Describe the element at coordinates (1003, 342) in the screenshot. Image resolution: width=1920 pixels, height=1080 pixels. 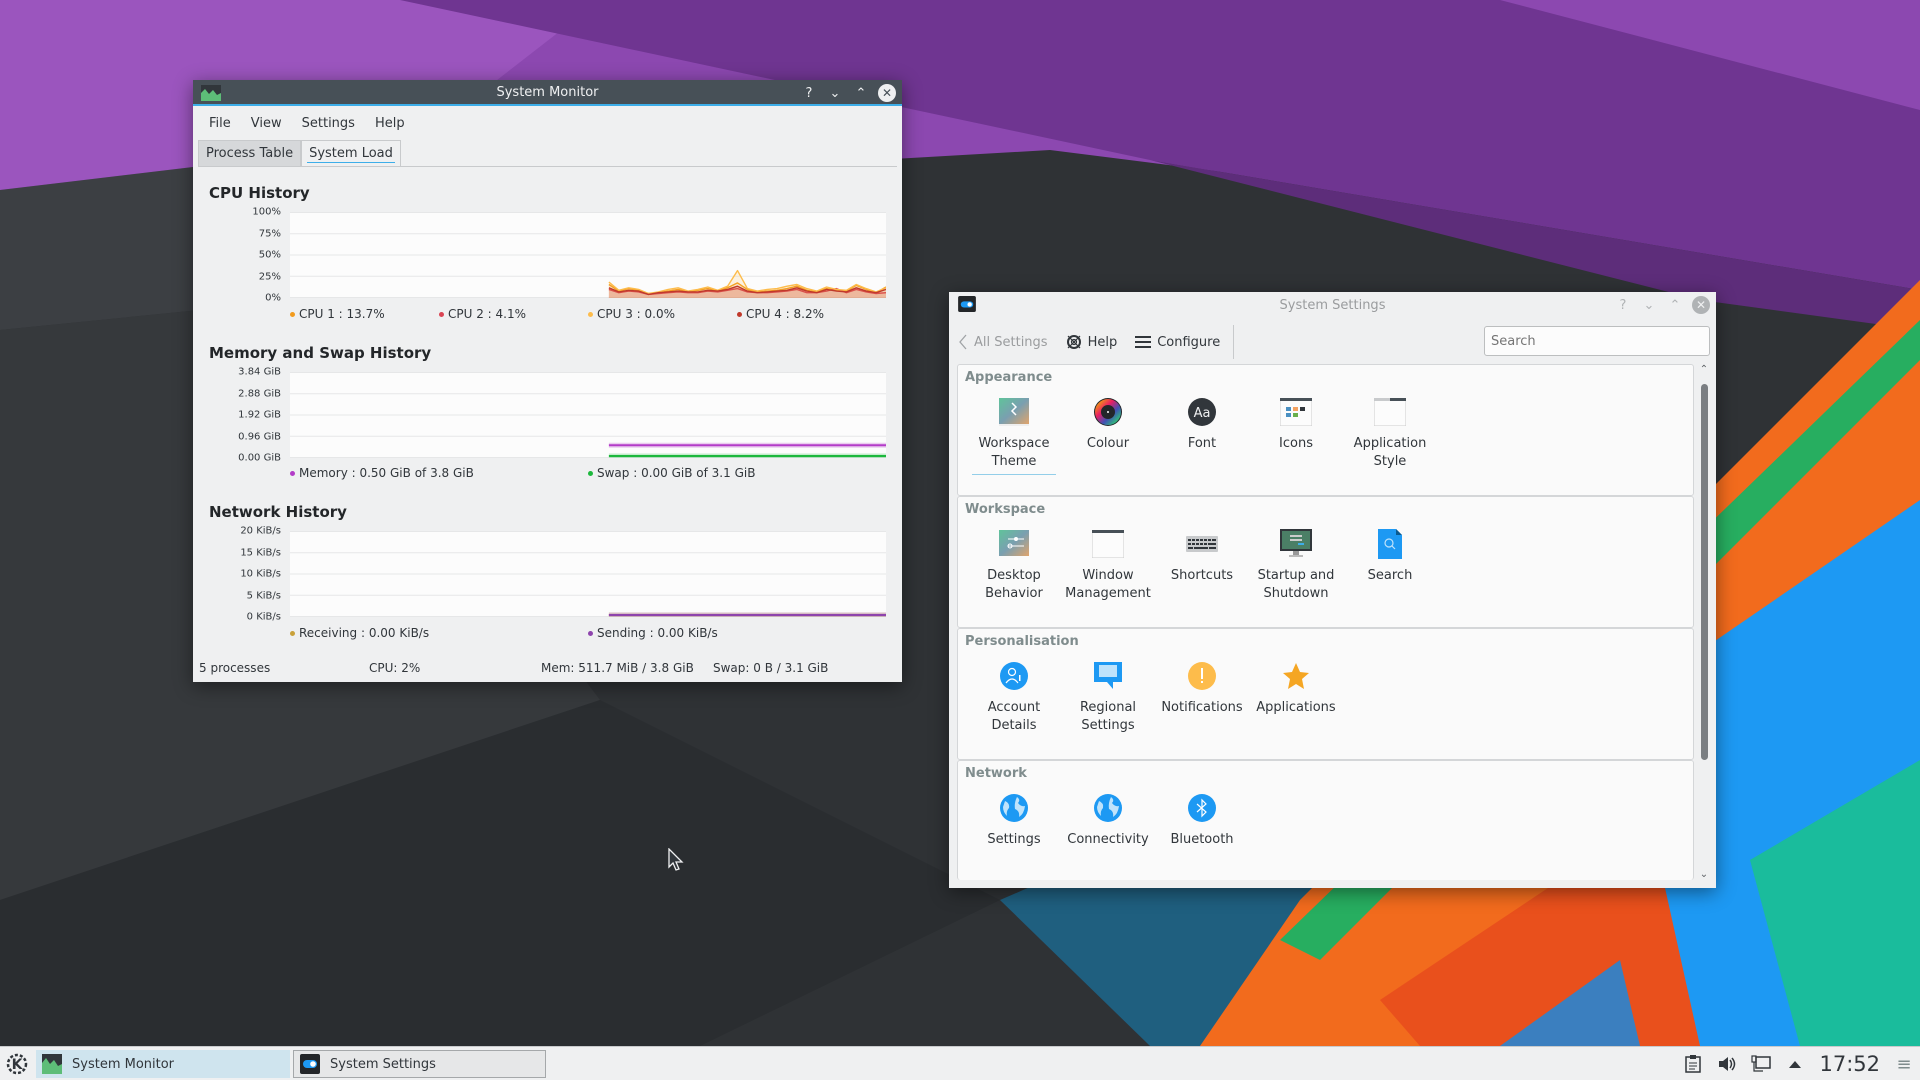
I see `all-settings-button: All Settings` at that location.